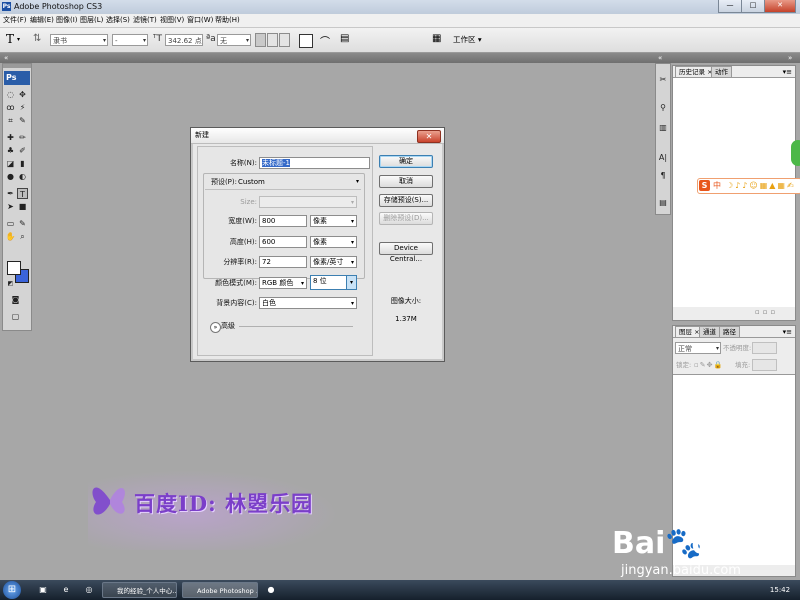  What do you see at coordinates (10, 206) in the screenshot?
I see `path-selection-icon: ➤` at bounding box center [10, 206].